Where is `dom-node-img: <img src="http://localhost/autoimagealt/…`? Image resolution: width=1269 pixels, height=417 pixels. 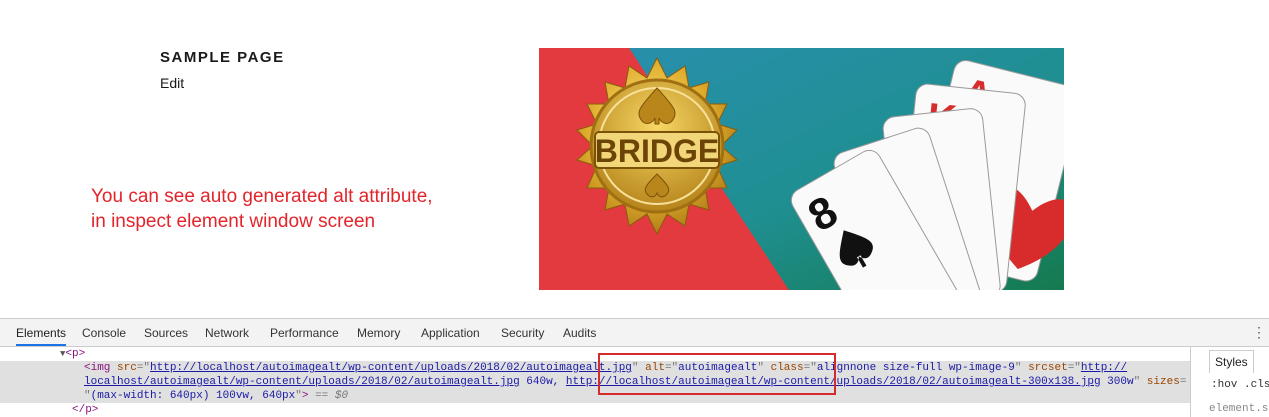 dom-node-img: <img src="http://localhost/autoimagealt/… is located at coordinates (595, 368).